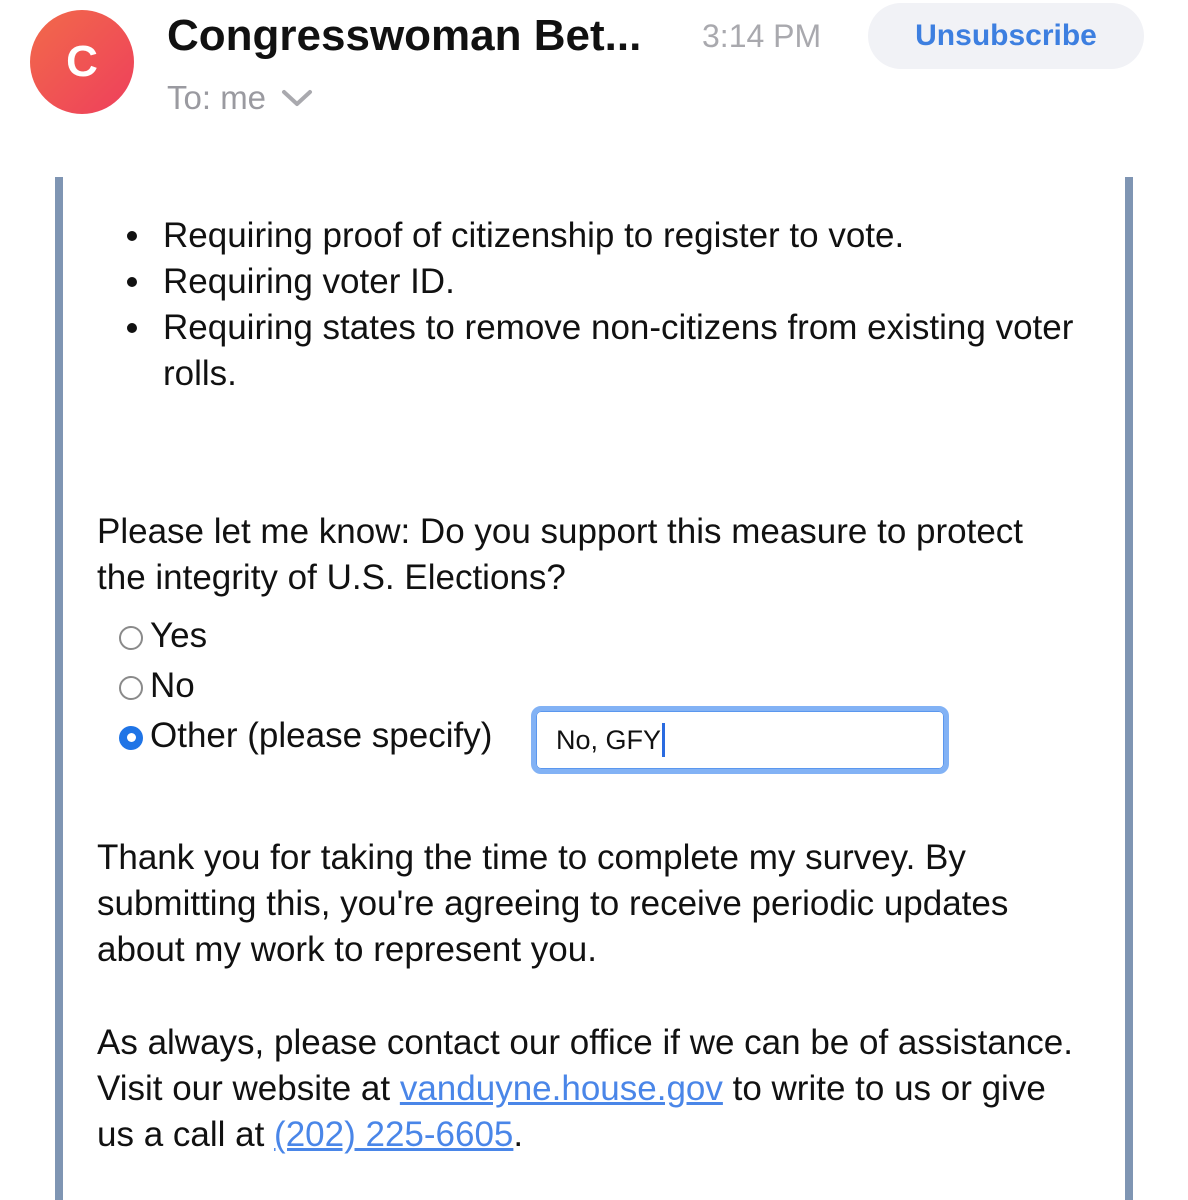 The width and height of the screenshot is (1188, 1200). What do you see at coordinates (1129, 688) in the screenshot?
I see `email-frame-right-border` at bounding box center [1129, 688].